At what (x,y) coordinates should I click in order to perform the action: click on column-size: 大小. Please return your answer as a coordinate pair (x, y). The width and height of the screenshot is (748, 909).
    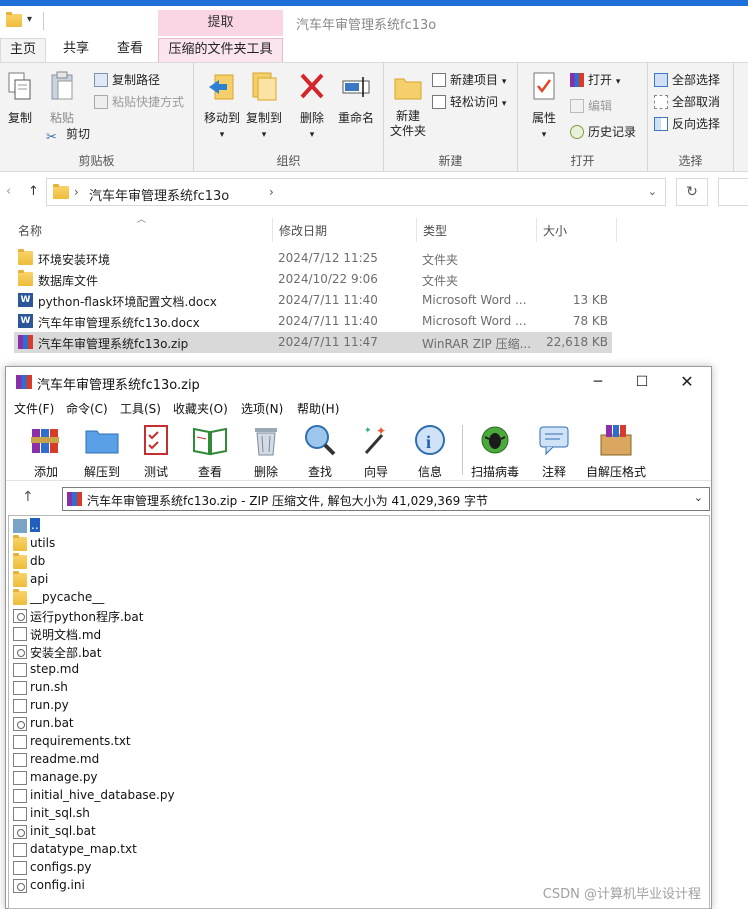
    Looking at the image, I should click on (555, 230).